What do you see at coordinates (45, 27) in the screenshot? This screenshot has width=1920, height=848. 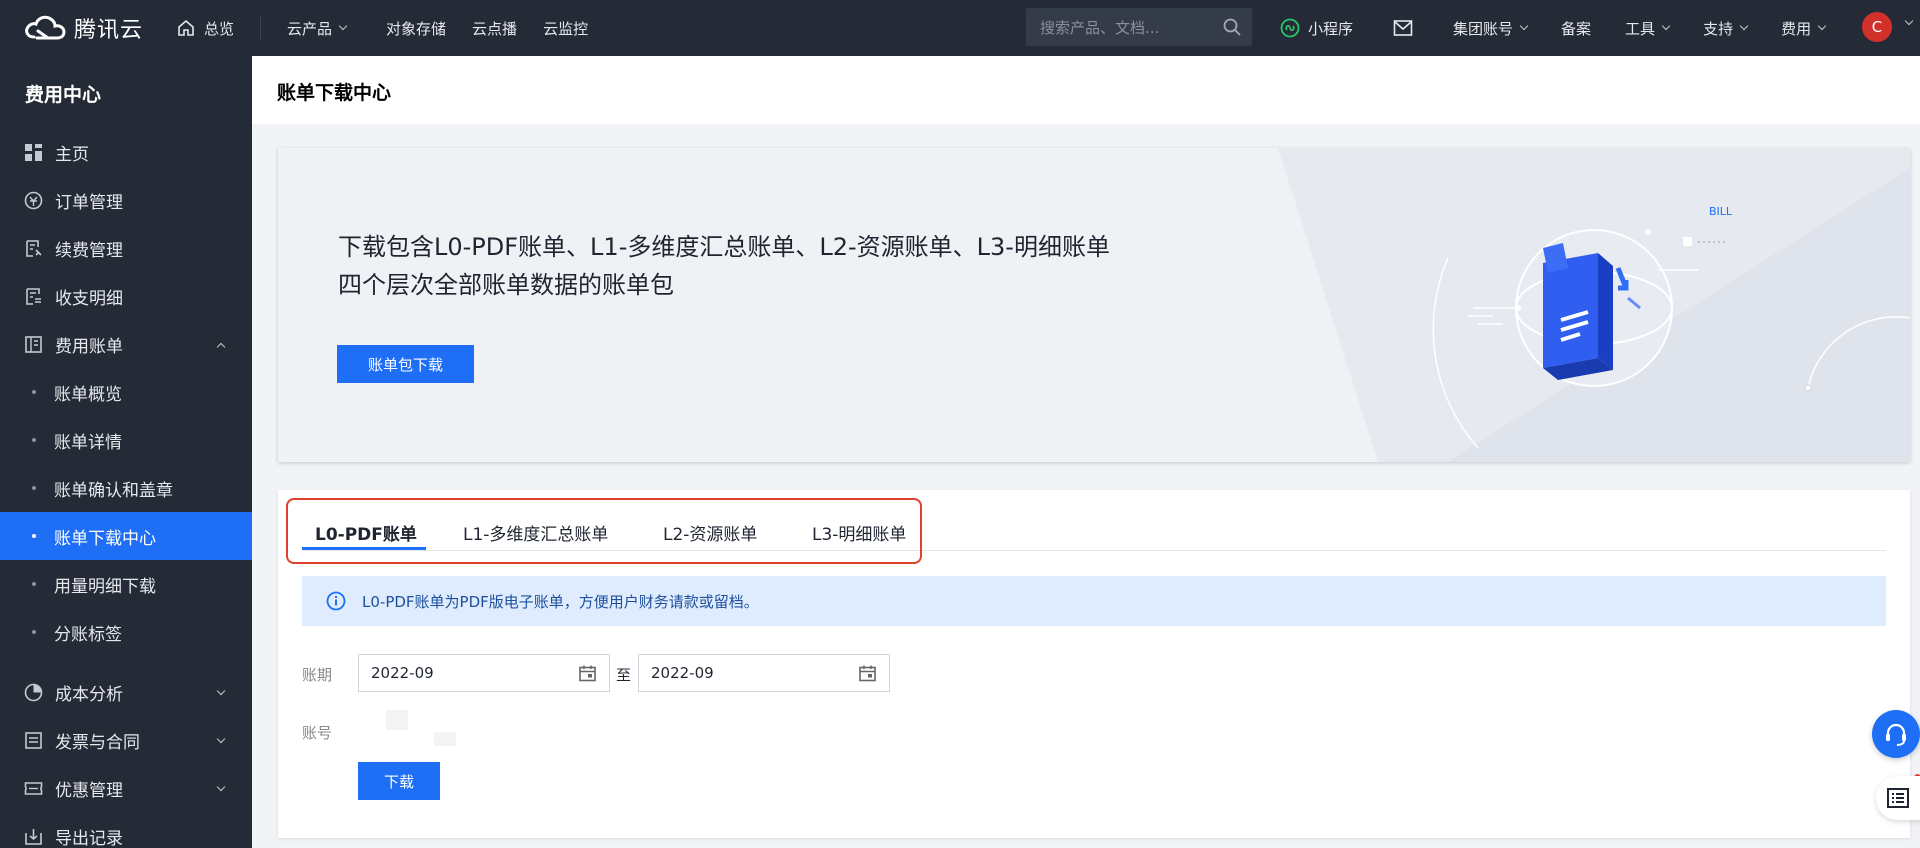 I see `cloud-logo-icon` at bounding box center [45, 27].